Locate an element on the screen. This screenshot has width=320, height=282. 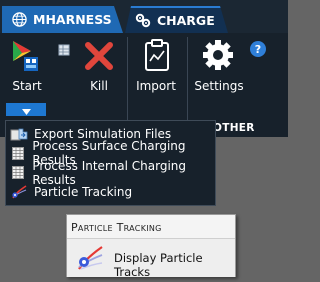
tab-bar: MHARNESS CHARGE is located at coordinates (144, 16).